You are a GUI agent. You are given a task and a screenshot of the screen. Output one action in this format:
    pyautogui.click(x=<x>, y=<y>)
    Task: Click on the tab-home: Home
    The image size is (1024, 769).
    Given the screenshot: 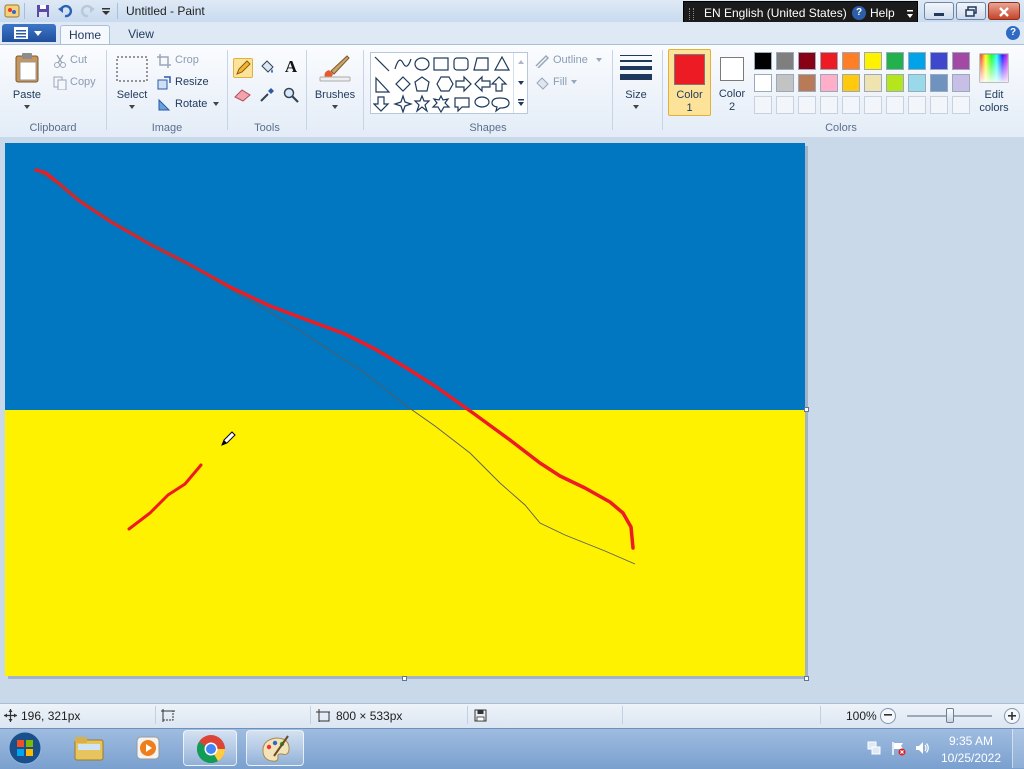 What is the action you would take?
    pyautogui.click(x=85, y=35)
    